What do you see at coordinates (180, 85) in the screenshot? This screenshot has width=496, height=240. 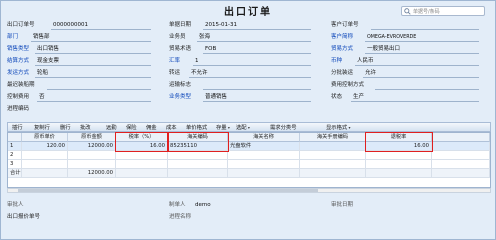 I see `shipping-mark-label: 运输标志` at bounding box center [180, 85].